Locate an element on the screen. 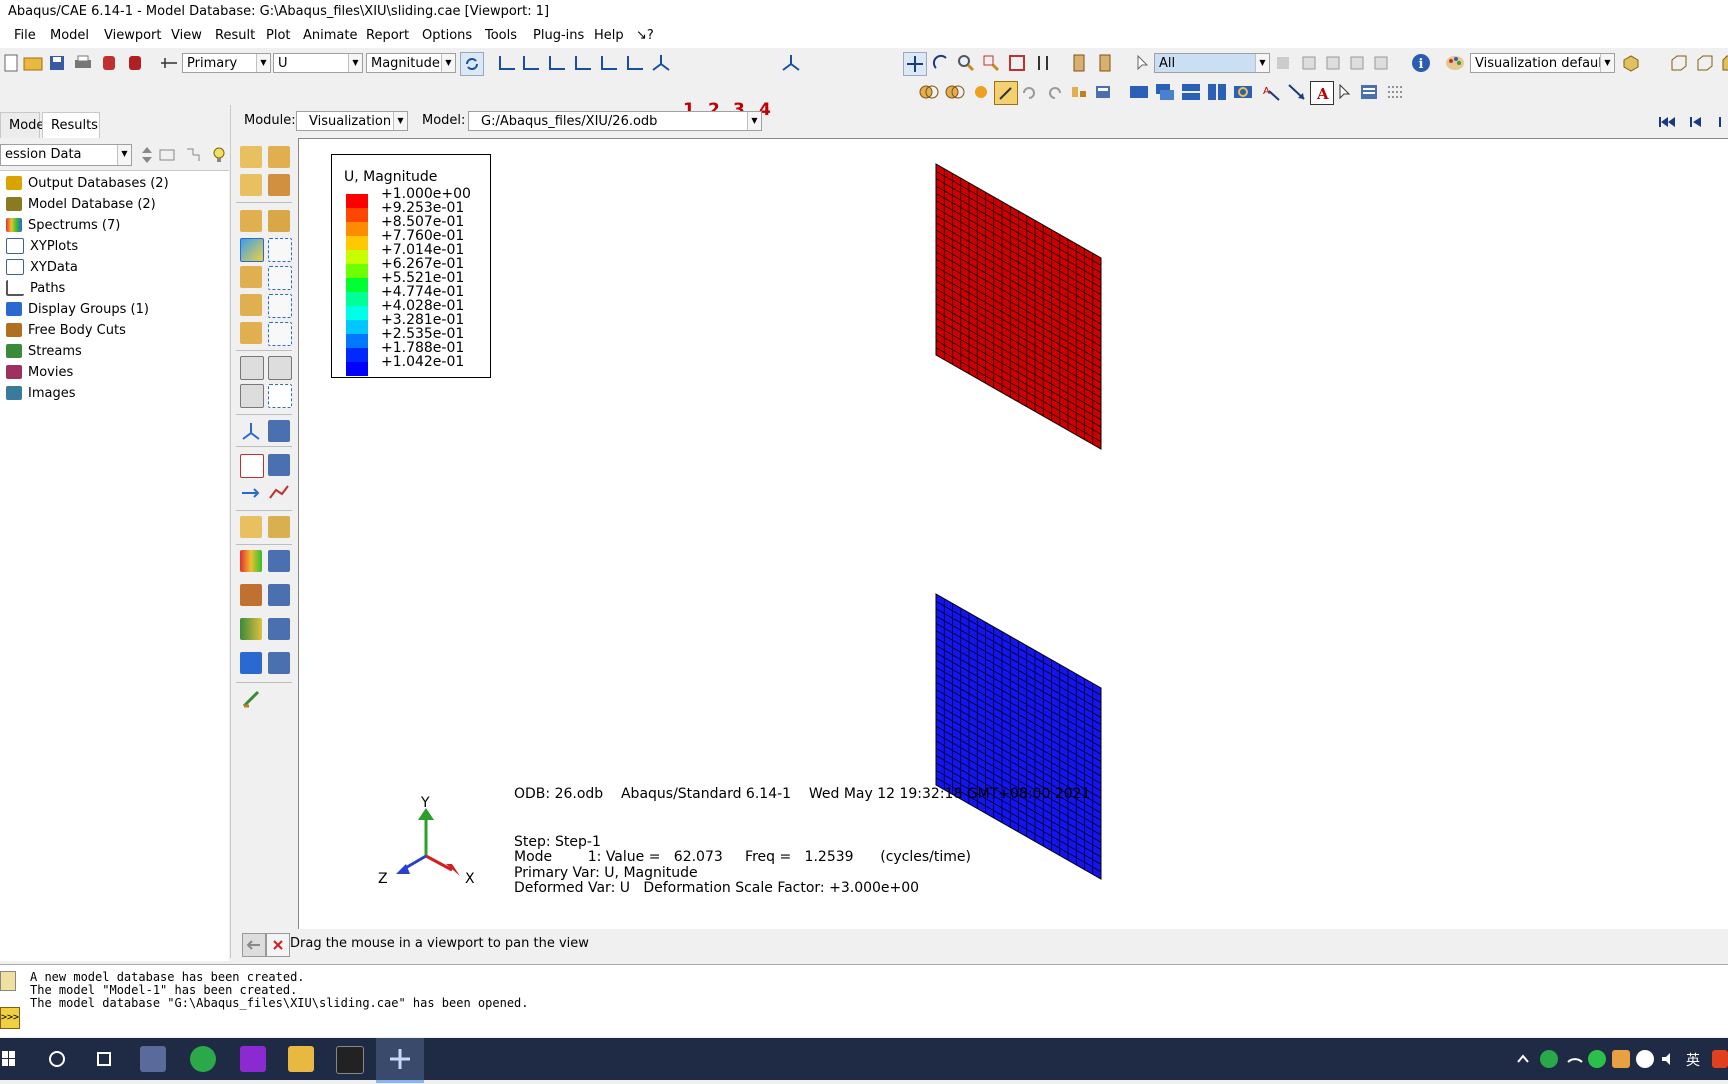  palette-icon is located at coordinates (1455, 63).